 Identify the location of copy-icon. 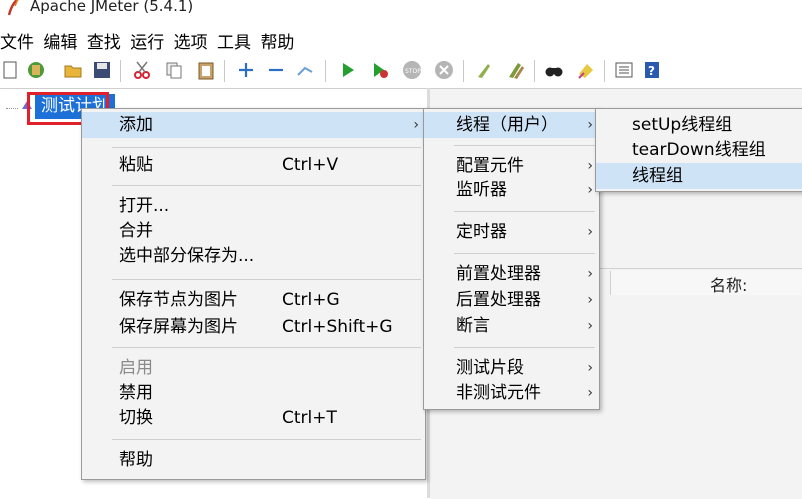
(174, 70).